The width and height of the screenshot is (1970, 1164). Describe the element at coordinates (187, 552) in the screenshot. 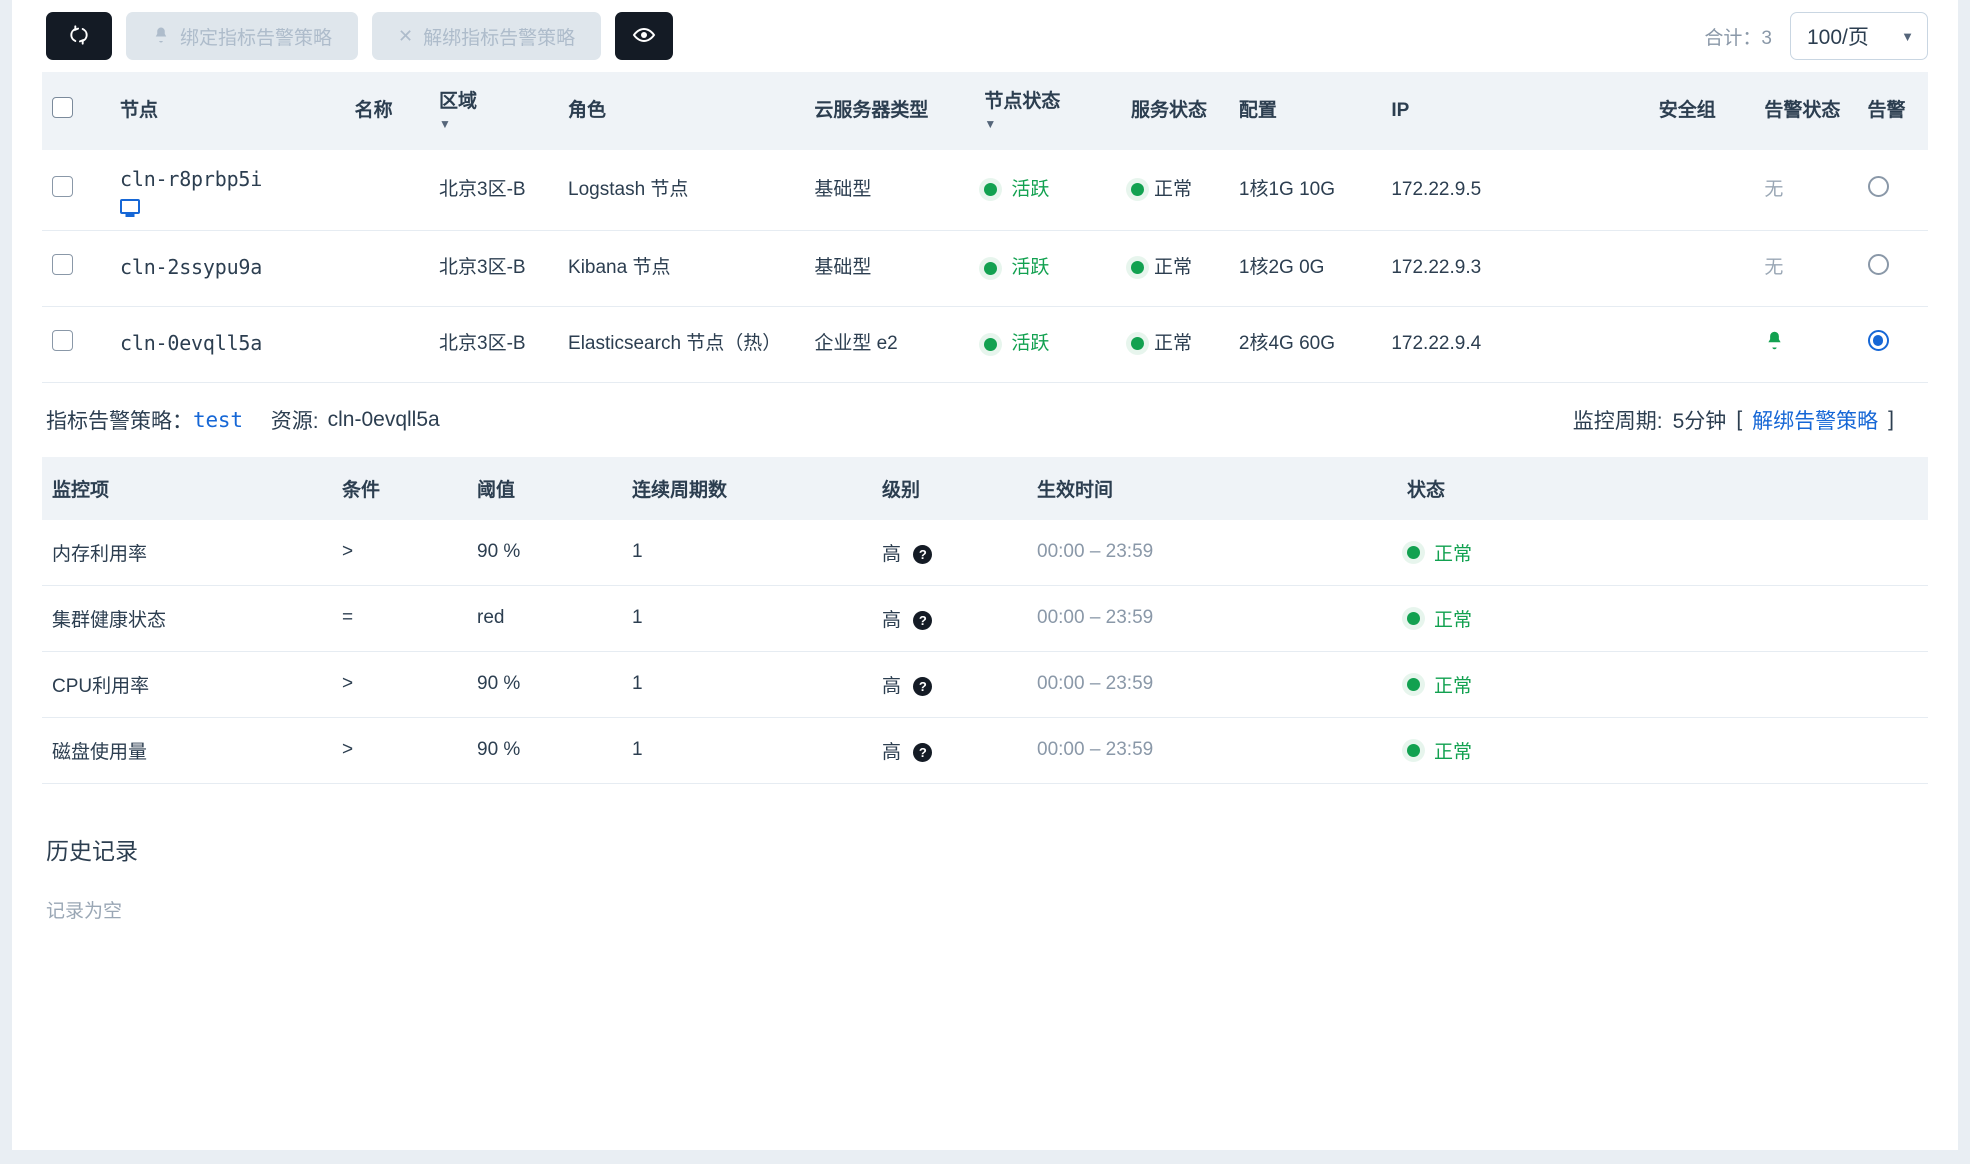

I see `cell-metric-item: 内存利用率` at that location.